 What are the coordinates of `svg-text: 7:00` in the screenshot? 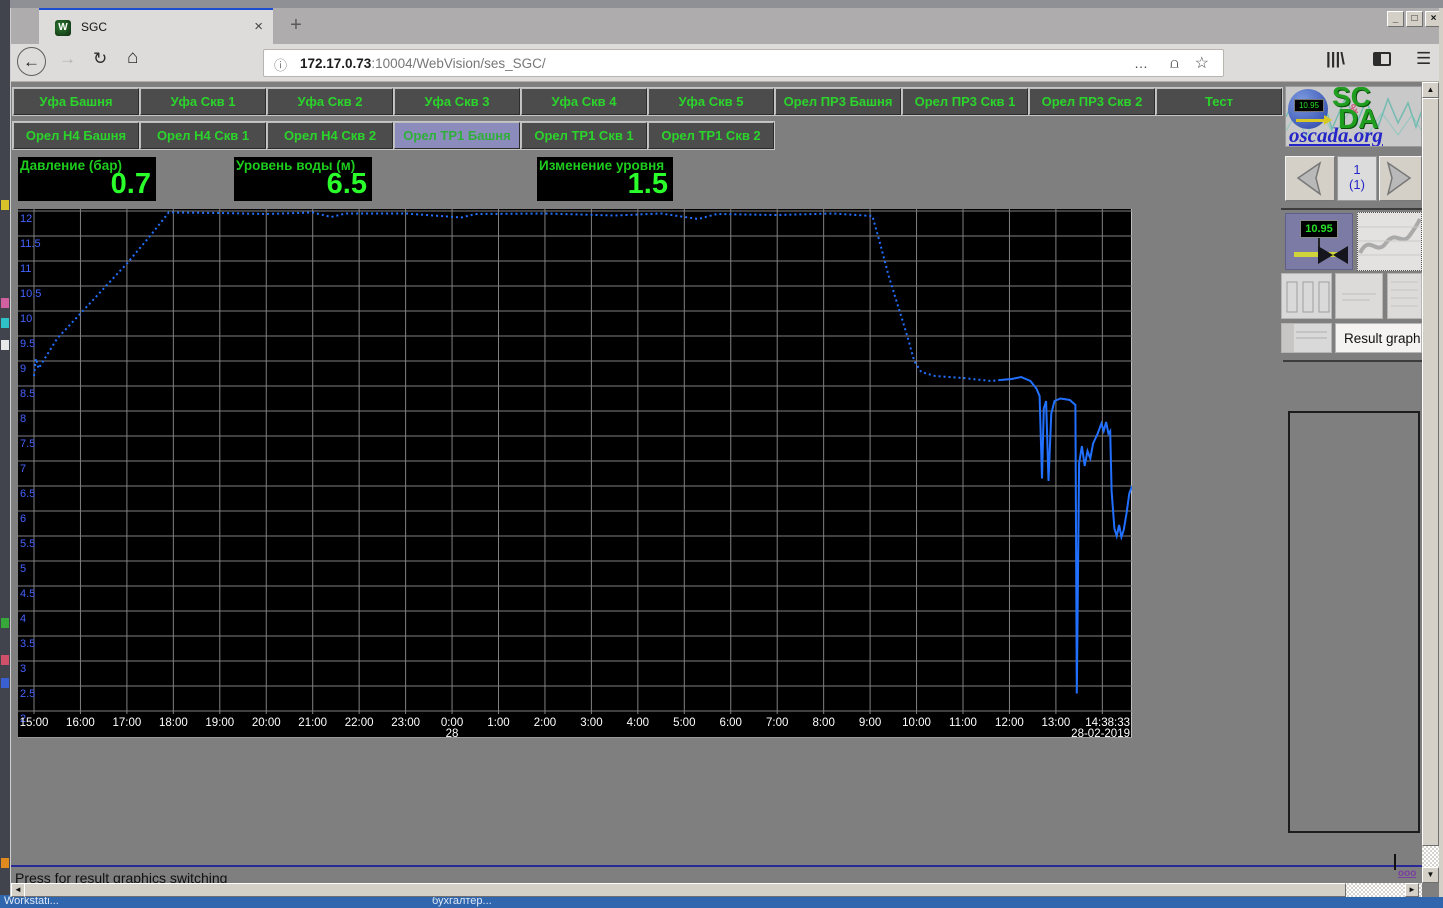 It's located at (777, 723).